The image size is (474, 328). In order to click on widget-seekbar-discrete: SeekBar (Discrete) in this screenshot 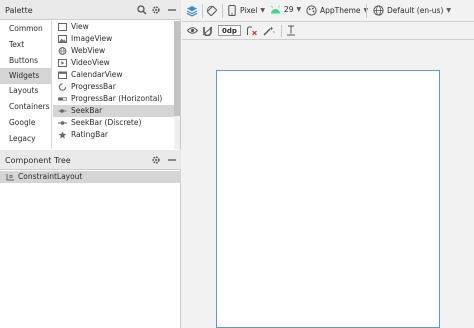, I will do `click(115, 123)`.